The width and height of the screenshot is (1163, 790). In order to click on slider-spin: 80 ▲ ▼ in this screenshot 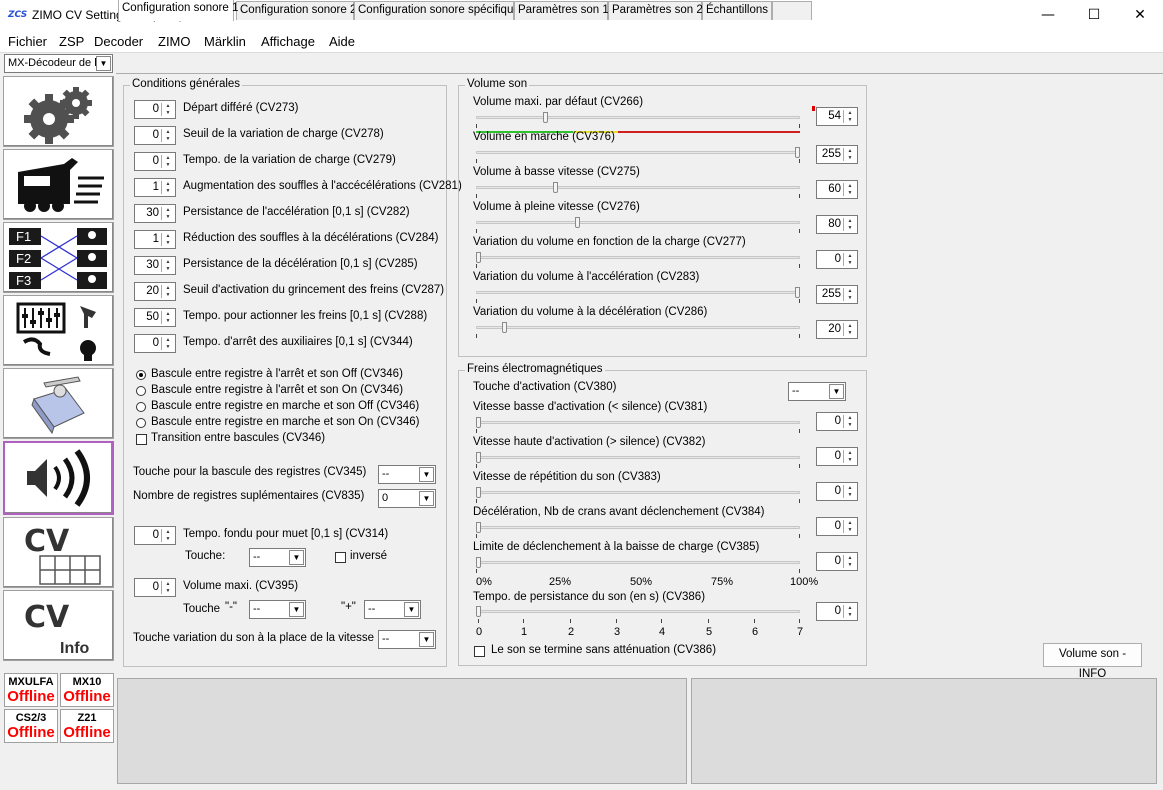, I will do `click(837, 224)`.